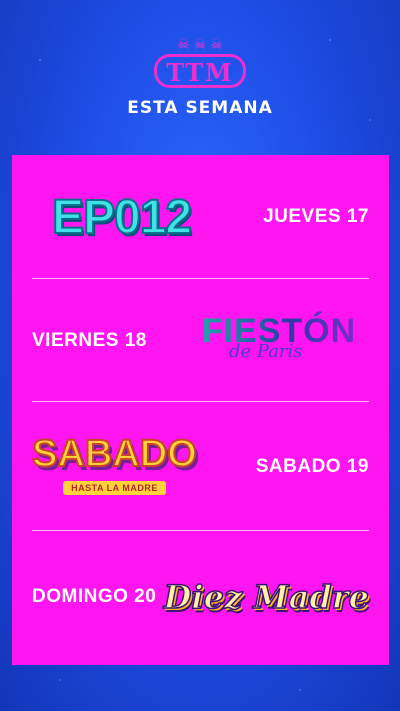 Image resolution: width=400 pixels, height=711 pixels. I want to click on show-logo-diez-madre: Diez Madre, so click(266, 597).